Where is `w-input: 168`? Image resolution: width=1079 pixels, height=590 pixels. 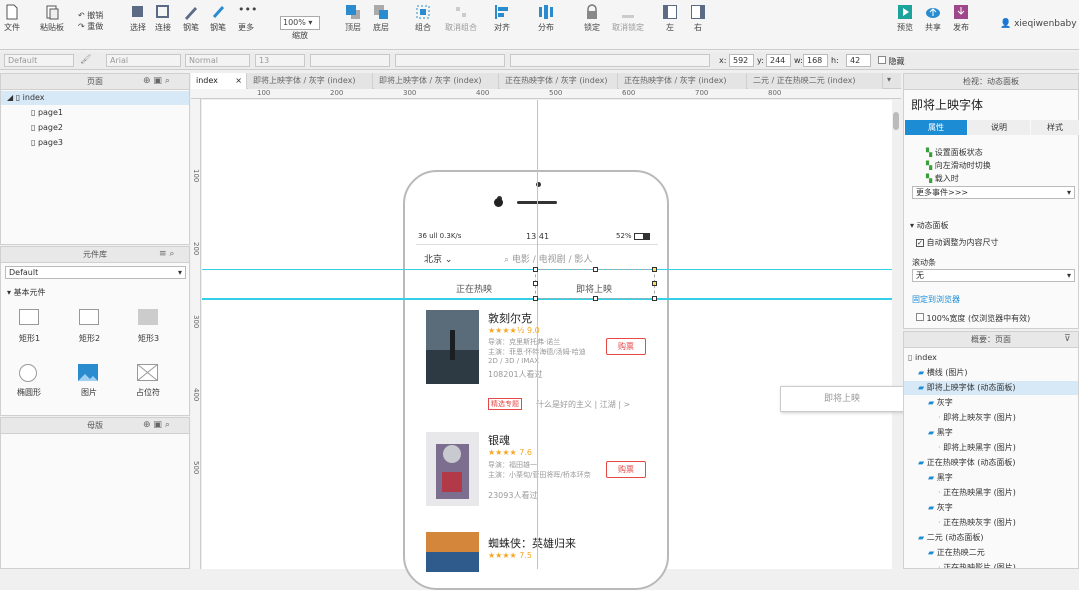 w-input: 168 is located at coordinates (815, 60).